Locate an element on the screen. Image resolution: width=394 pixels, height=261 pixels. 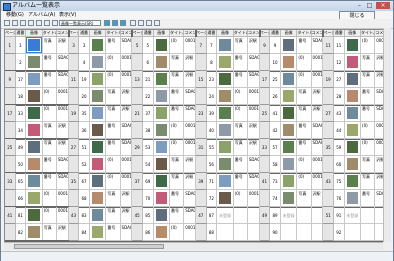
text-cell: 35 is located at coordinates (84, 113).